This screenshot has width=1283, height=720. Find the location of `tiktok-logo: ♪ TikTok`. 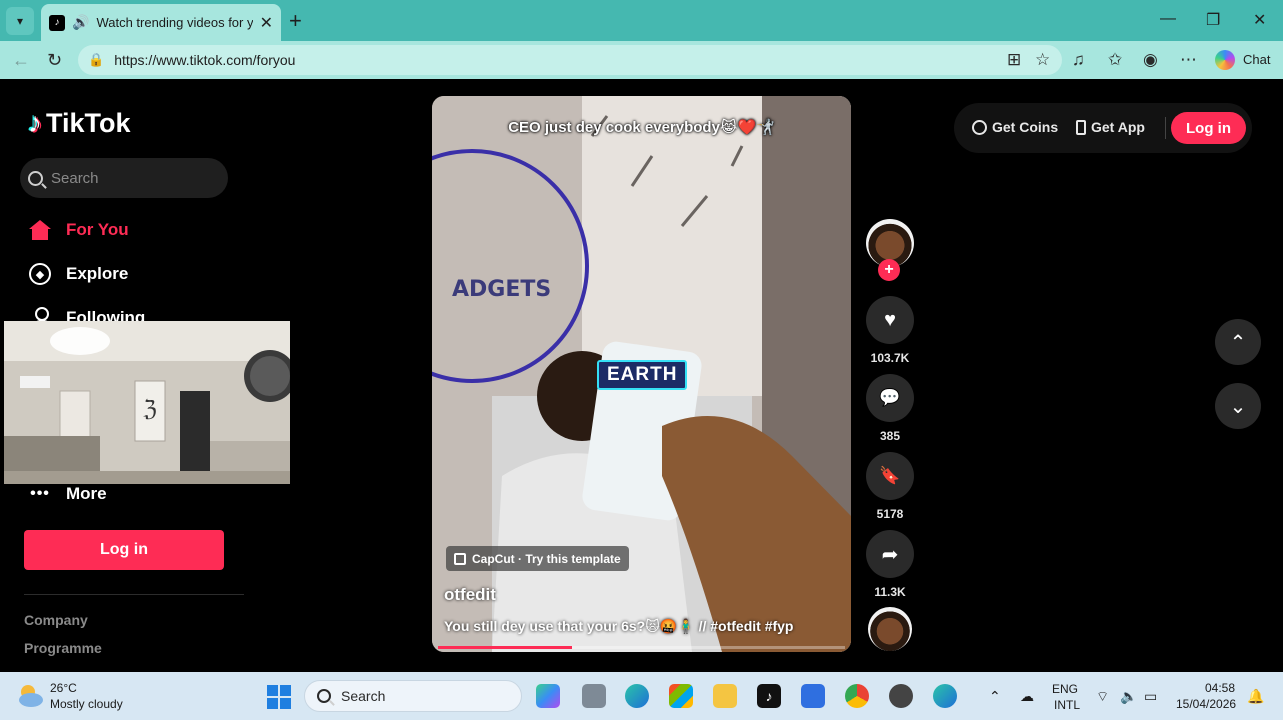

tiktok-logo: ♪ TikTok is located at coordinates (79, 123).